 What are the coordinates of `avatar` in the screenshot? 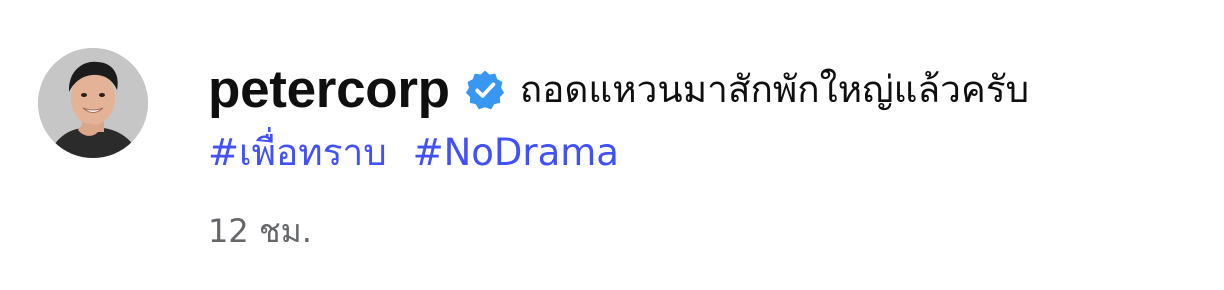 It's located at (93, 103).